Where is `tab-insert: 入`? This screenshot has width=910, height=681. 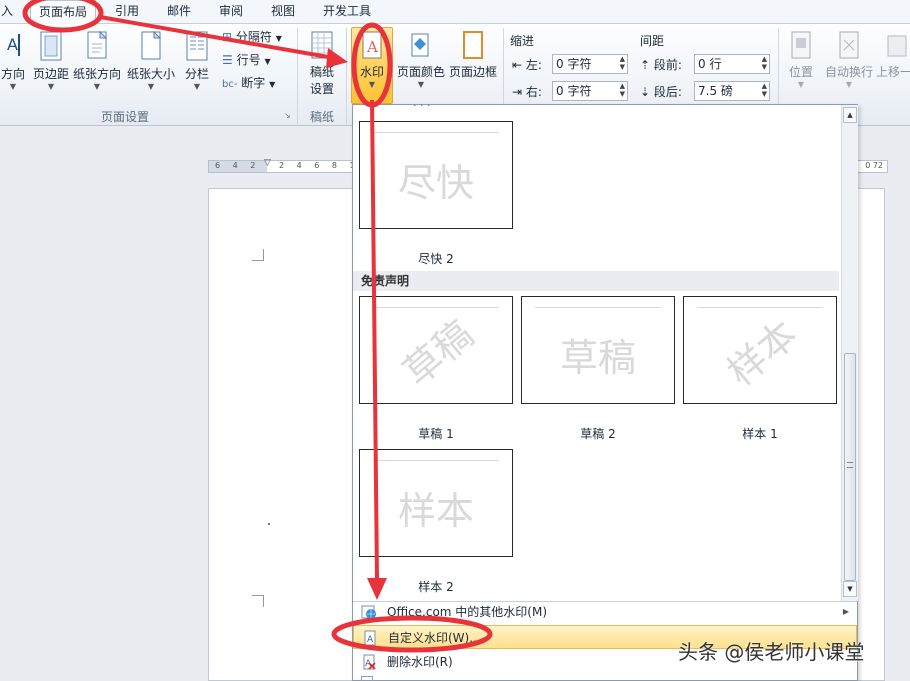
tab-insert: 入 is located at coordinates (7, 12).